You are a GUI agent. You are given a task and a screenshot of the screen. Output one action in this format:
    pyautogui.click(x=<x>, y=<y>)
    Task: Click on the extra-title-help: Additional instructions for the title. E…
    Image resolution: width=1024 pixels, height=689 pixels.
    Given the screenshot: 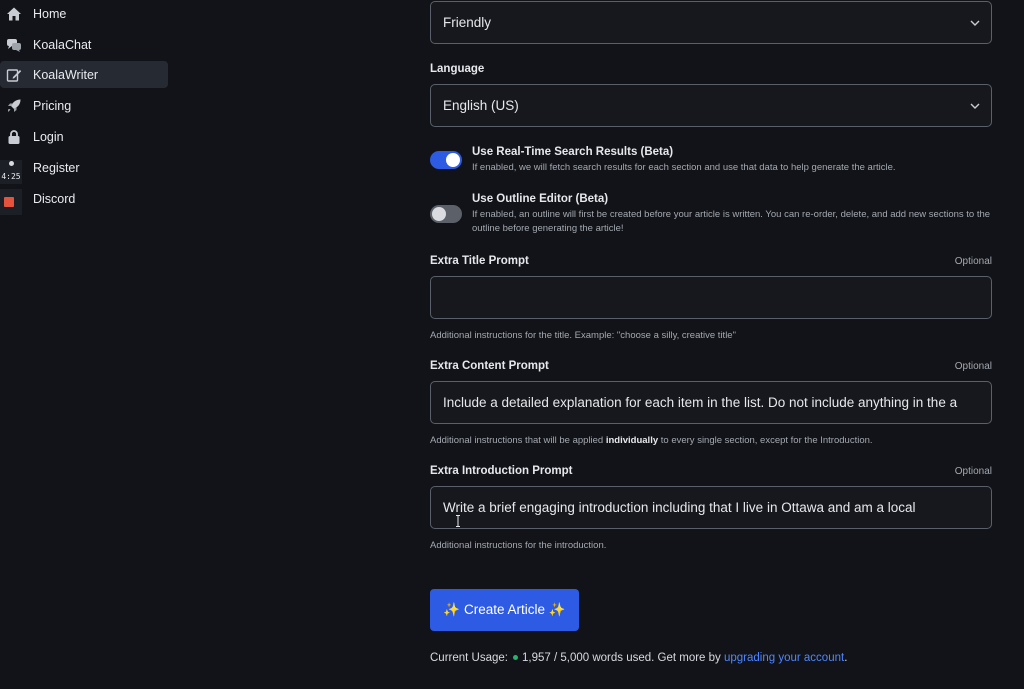 What is the action you would take?
    pyautogui.click(x=583, y=335)
    